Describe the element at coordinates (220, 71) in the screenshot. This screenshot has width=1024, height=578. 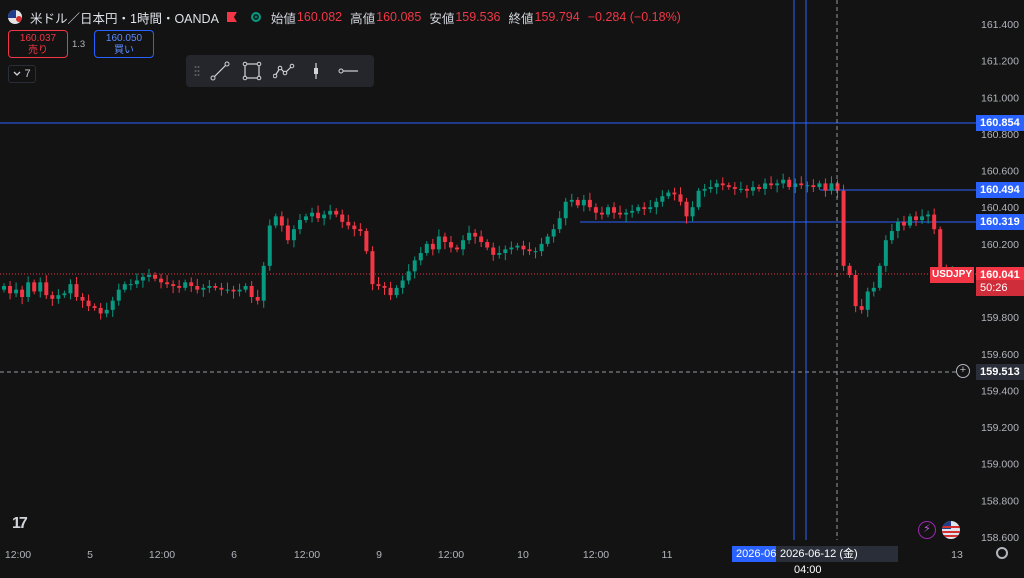
I see `trend-line-icon` at that location.